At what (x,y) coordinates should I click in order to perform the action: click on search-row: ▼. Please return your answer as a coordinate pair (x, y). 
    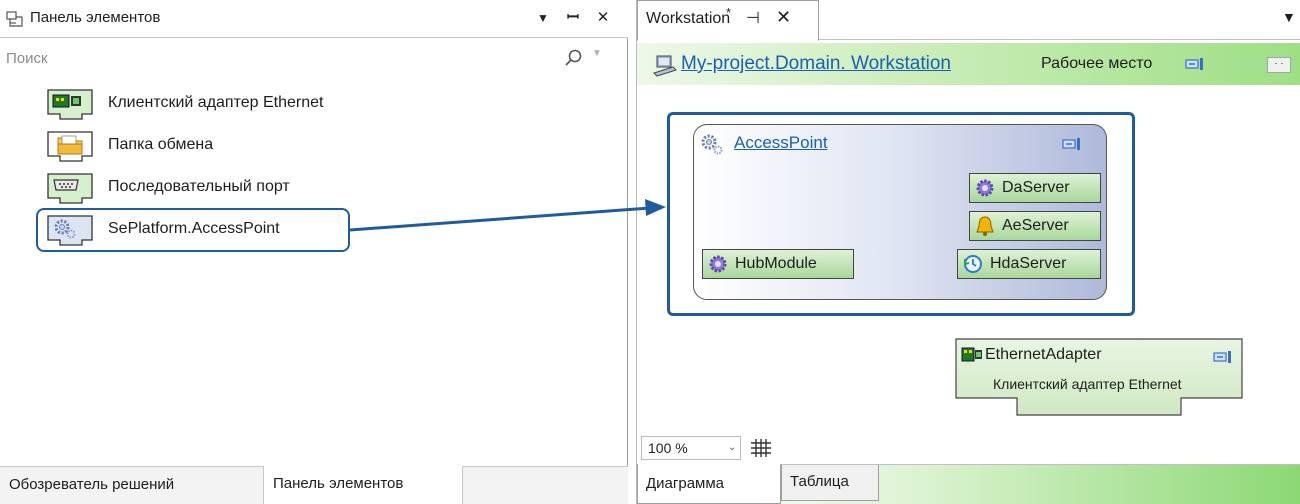
    Looking at the image, I should click on (314, 58).